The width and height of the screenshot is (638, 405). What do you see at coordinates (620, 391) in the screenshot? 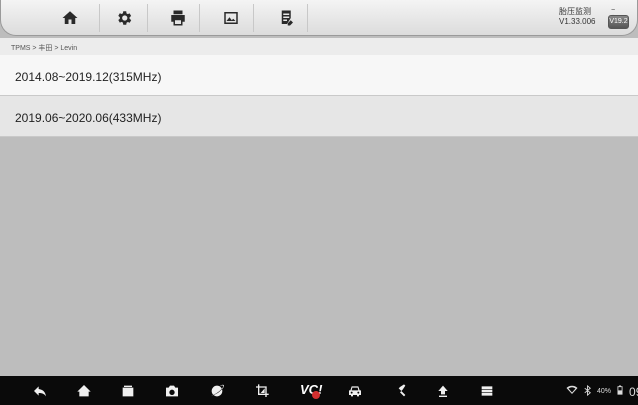
I see `battery-icon` at bounding box center [620, 391].